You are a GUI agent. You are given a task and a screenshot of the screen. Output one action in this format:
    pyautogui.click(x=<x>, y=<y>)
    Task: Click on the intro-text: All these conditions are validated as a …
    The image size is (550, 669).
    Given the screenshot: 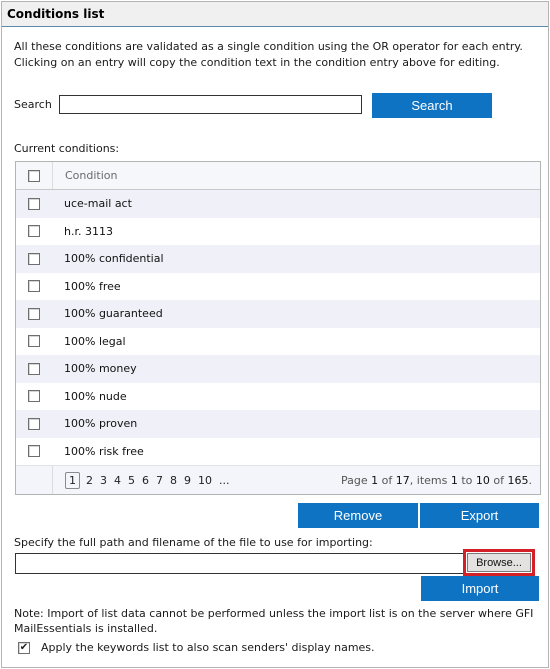 What is the action you would take?
    pyautogui.click(x=268, y=55)
    